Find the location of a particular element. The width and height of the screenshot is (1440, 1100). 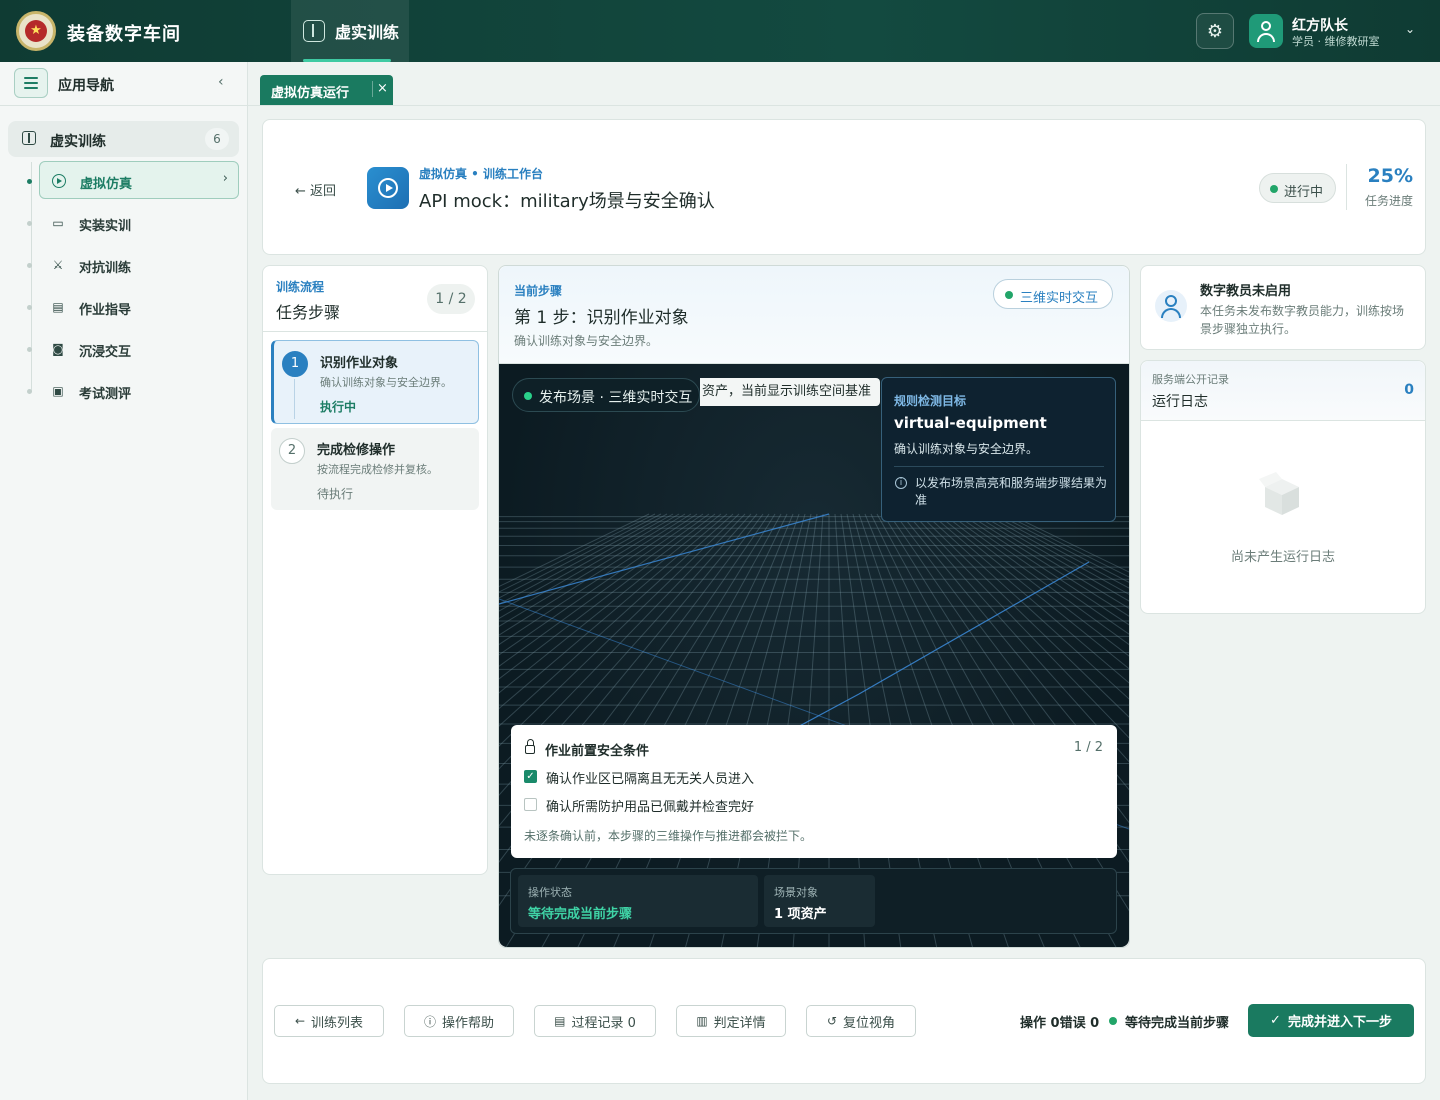

training-list-button: ← 训练列表 is located at coordinates (329, 1021).